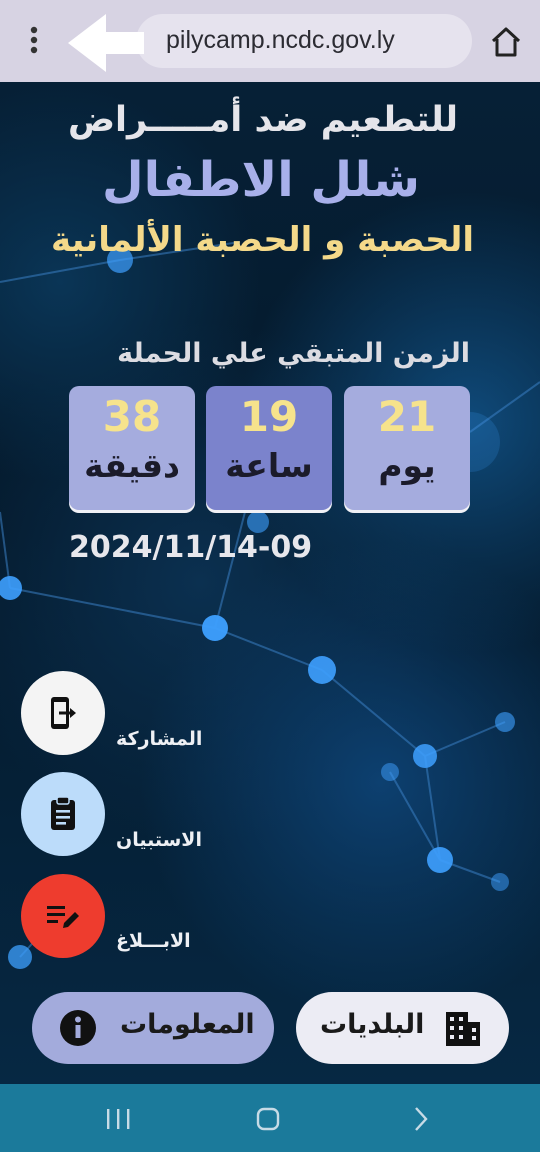 The width and height of the screenshot is (540, 1152). I want to click on more-vert-icon, so click(34, 40).